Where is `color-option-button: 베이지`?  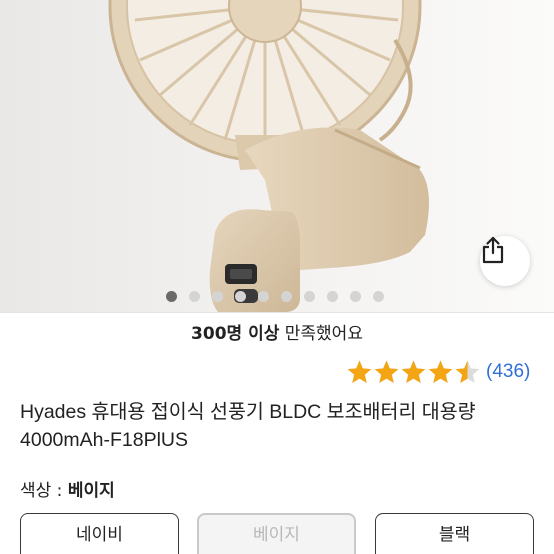 color-option-button: 베이지 is located at coordinates (276, 533).